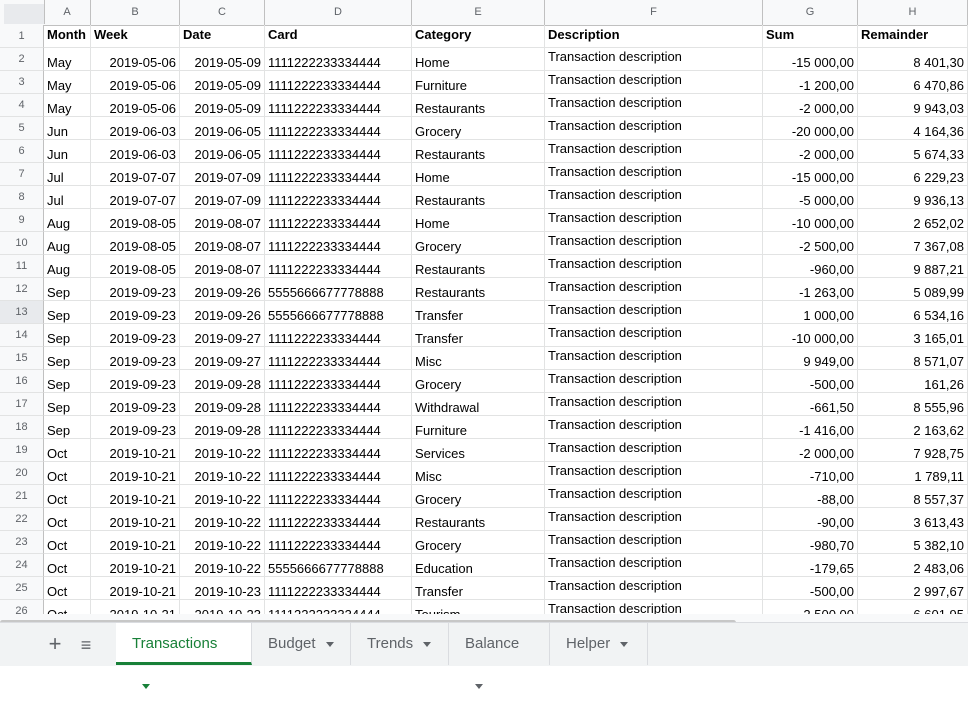 The width and height of the screenshot is (968, 707). What do you see at coordinates (400, 644) in the screenshot?
I see `tab-trends: Trends` at bounding box center [400, 644].